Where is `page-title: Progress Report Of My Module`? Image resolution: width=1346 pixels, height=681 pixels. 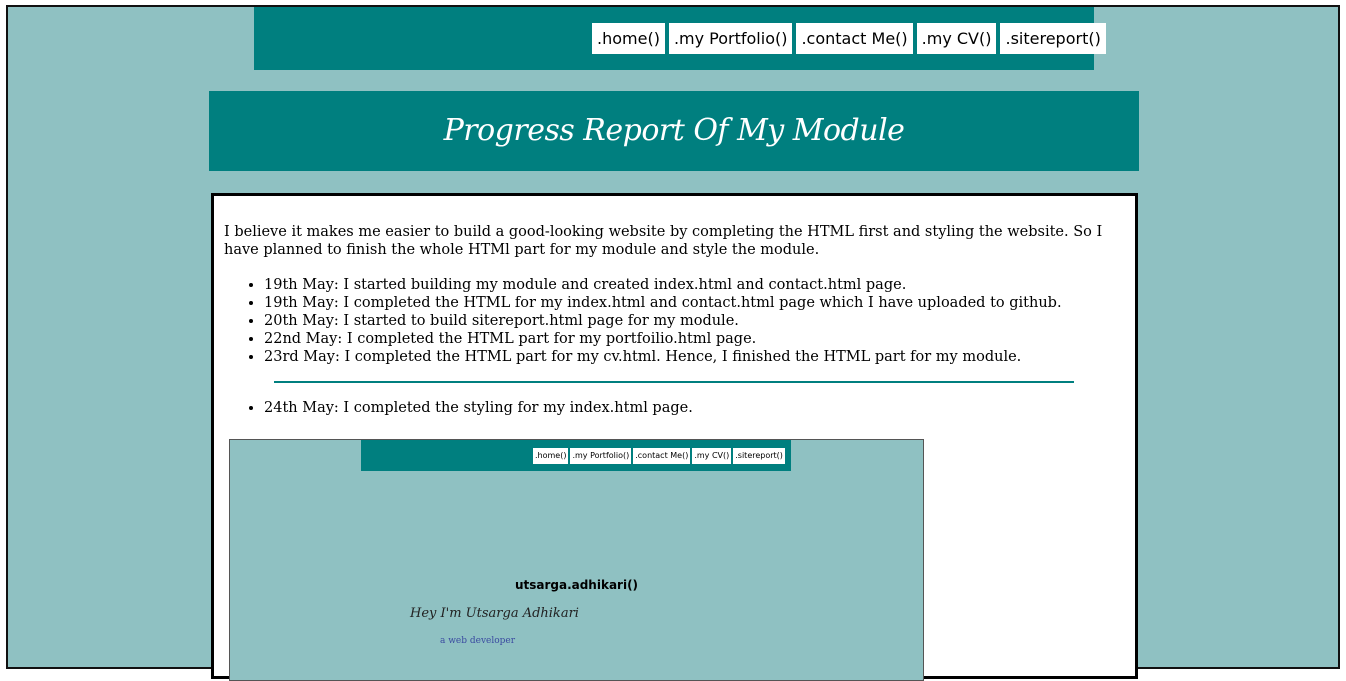 page-title: Progress Report Of My Module is located at coordinates (674, 130).